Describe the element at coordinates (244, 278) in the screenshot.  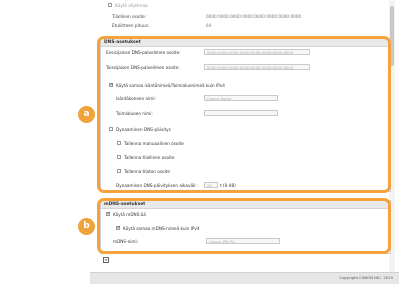
I see `footer-bar: Copyright CANON INC. 2015` at that location.